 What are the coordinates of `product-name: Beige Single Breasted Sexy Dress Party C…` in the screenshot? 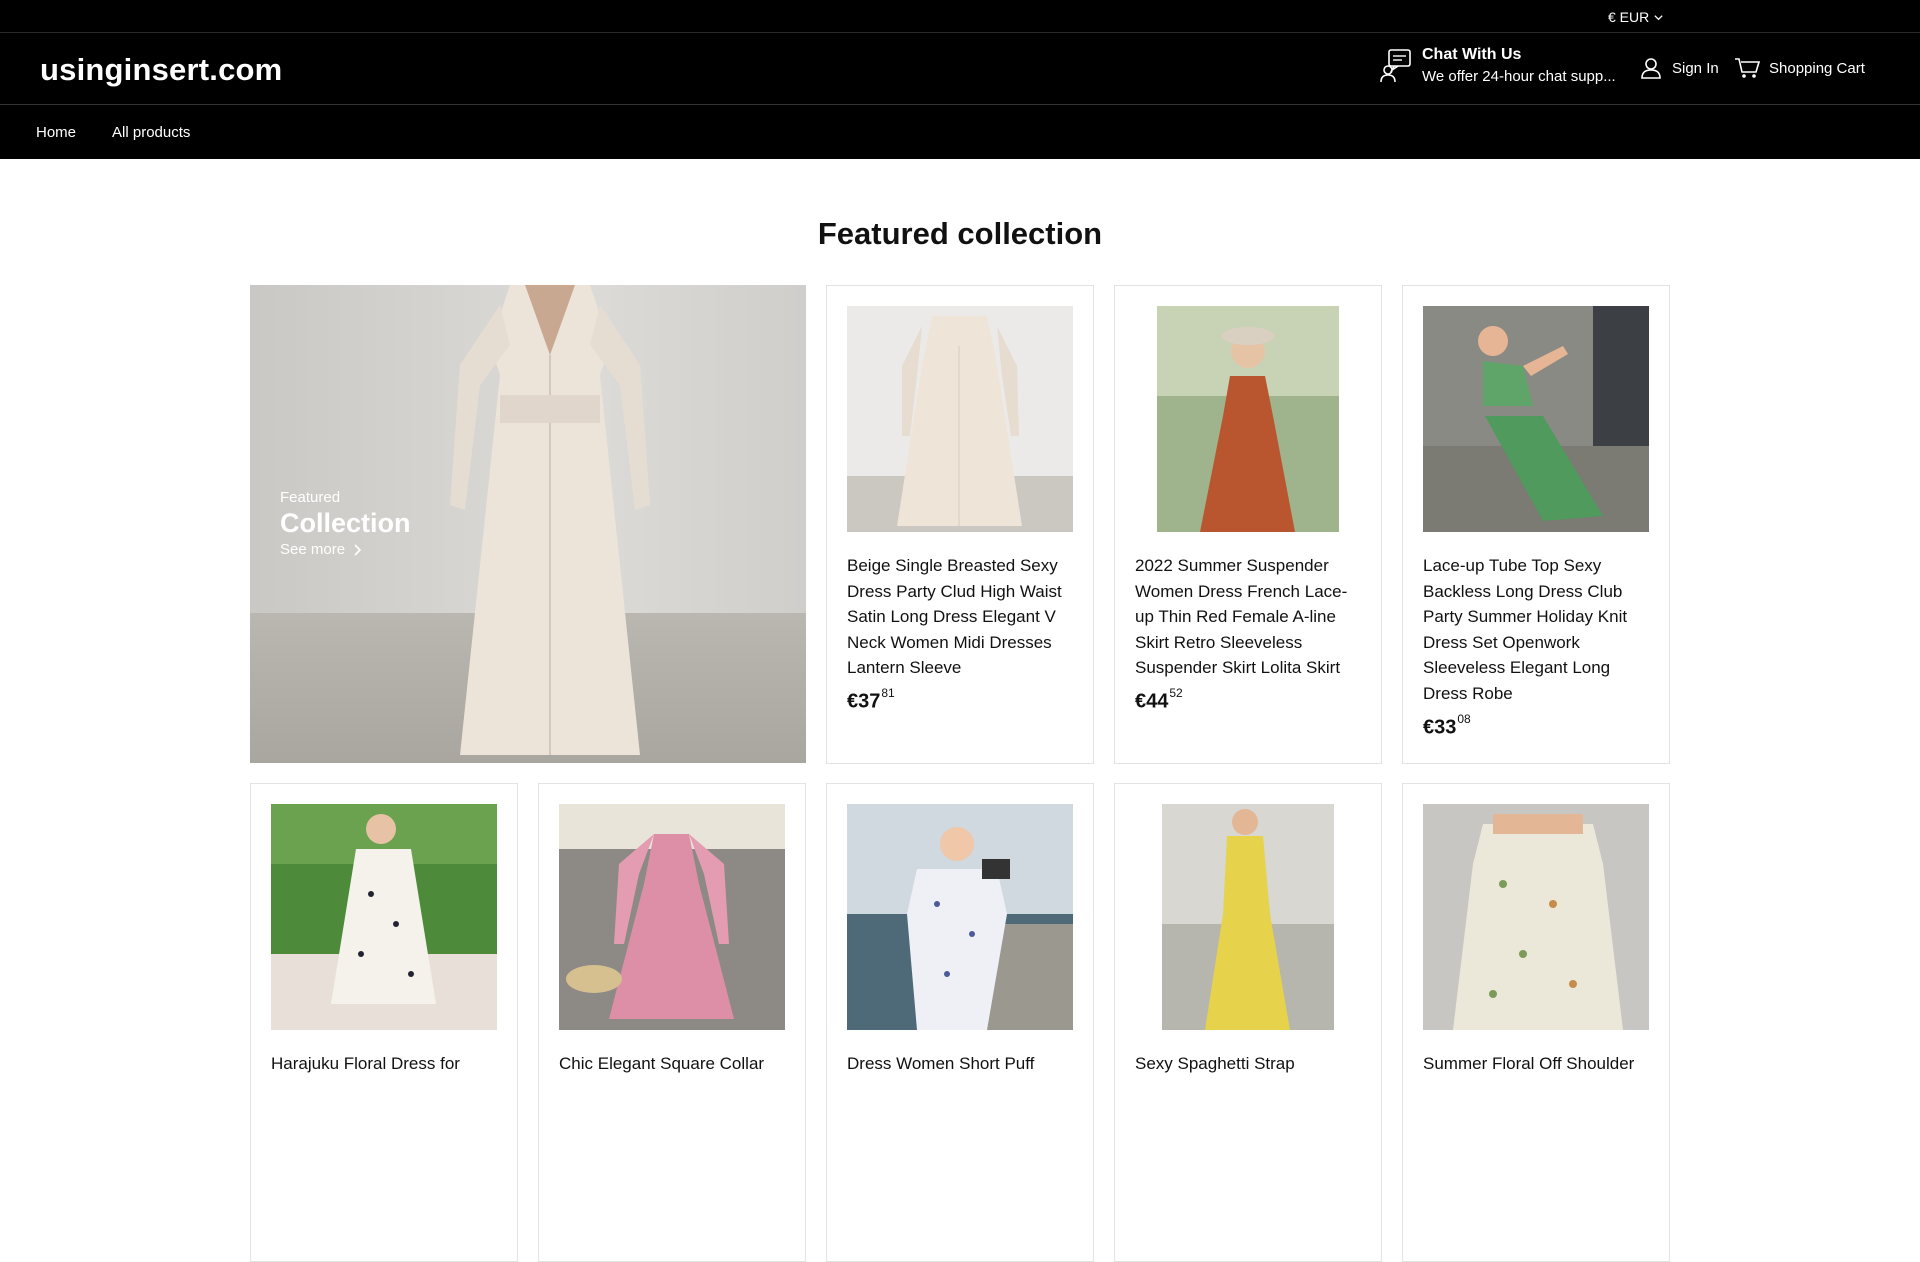 It's located at (954, 617).